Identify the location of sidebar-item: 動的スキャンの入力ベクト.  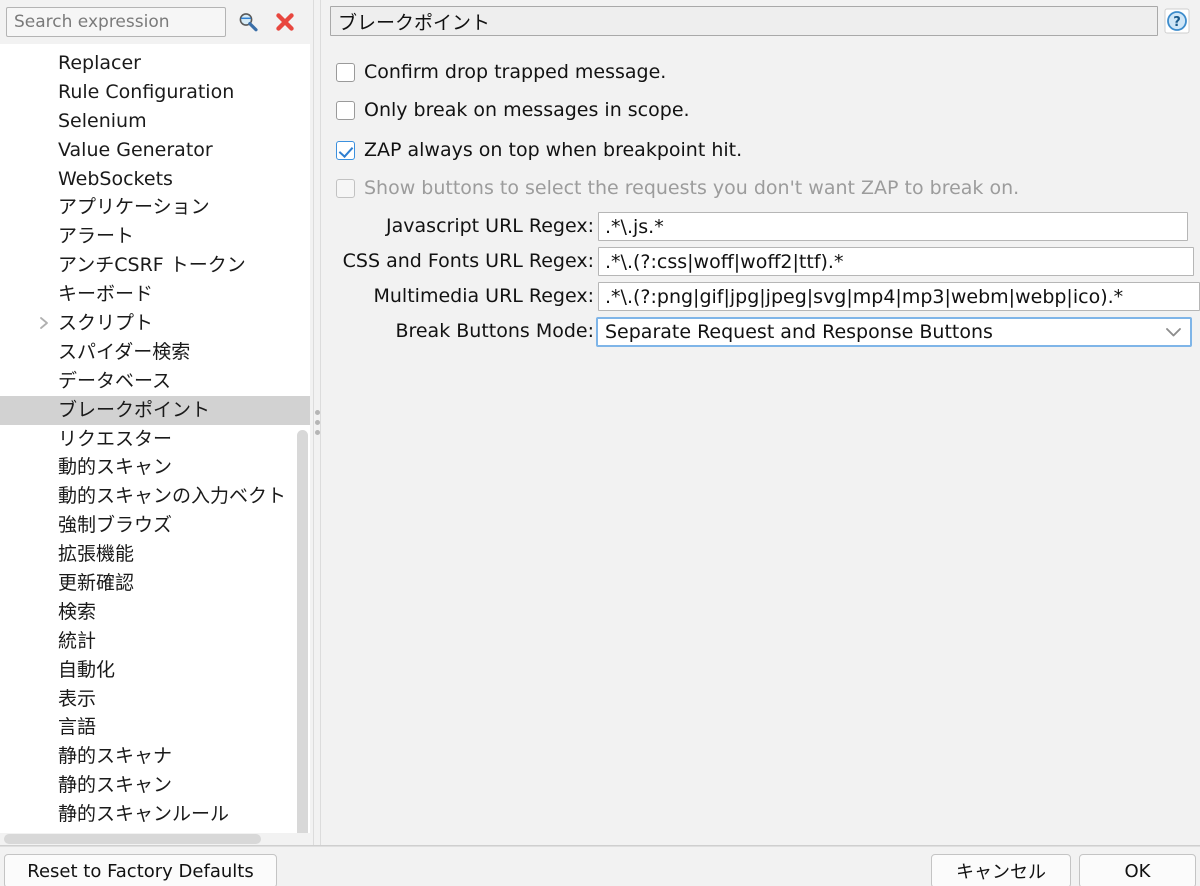
(155, 496).